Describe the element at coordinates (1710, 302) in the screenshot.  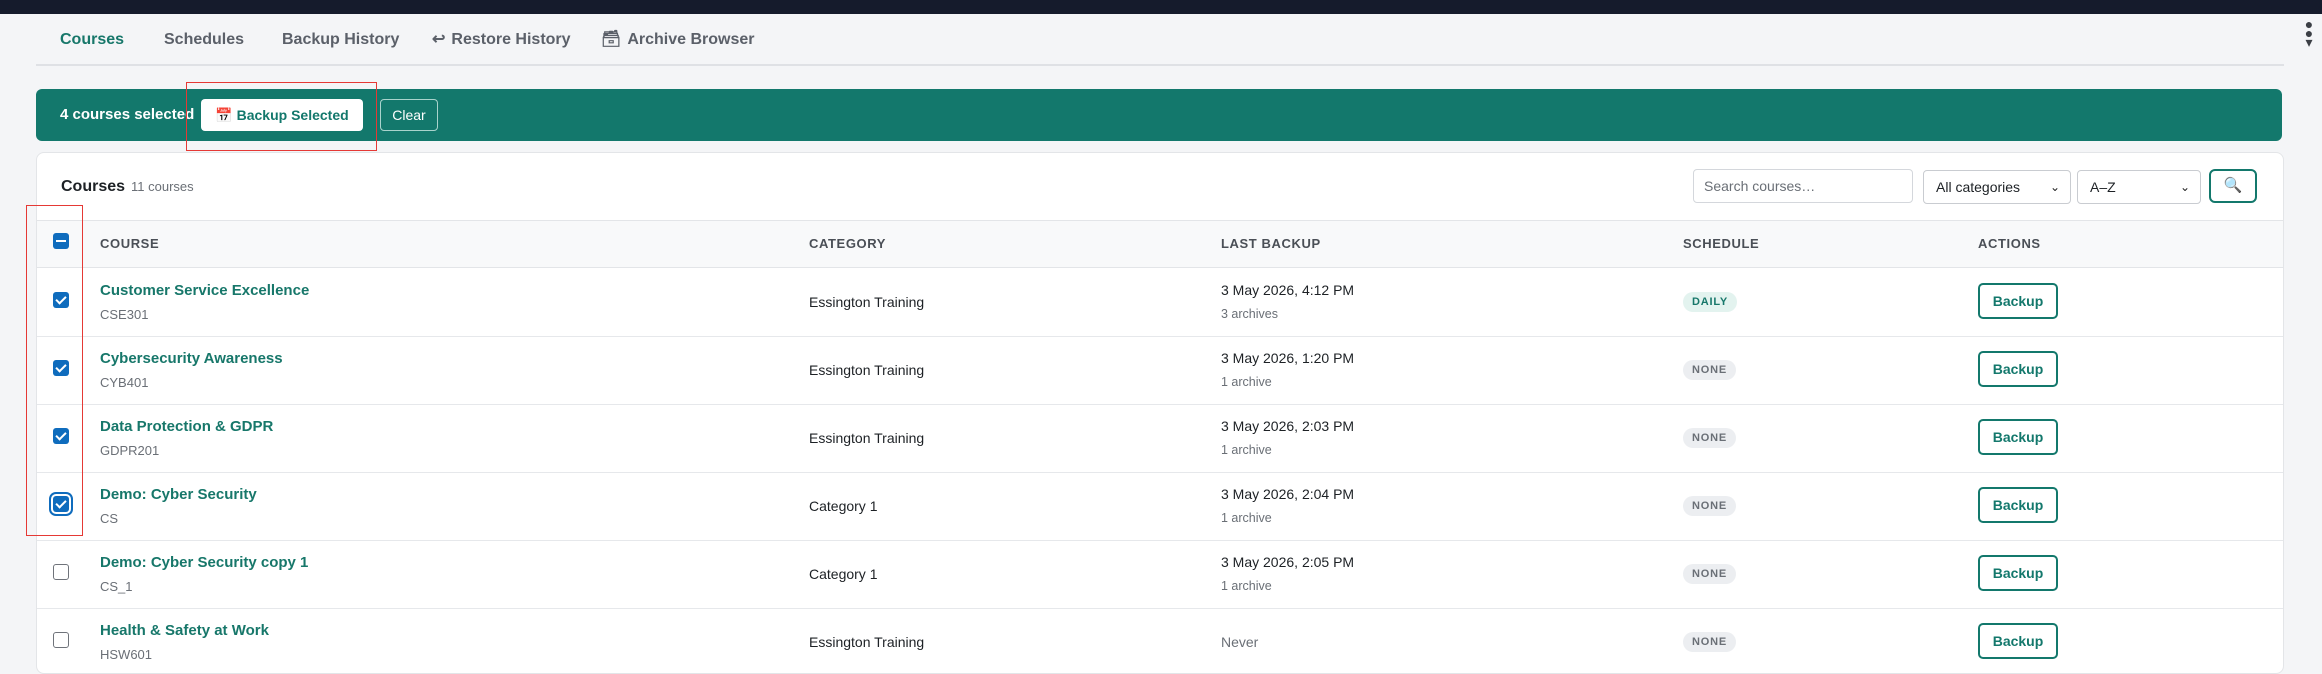
I see `schedule-badge: DAILY` at that location.